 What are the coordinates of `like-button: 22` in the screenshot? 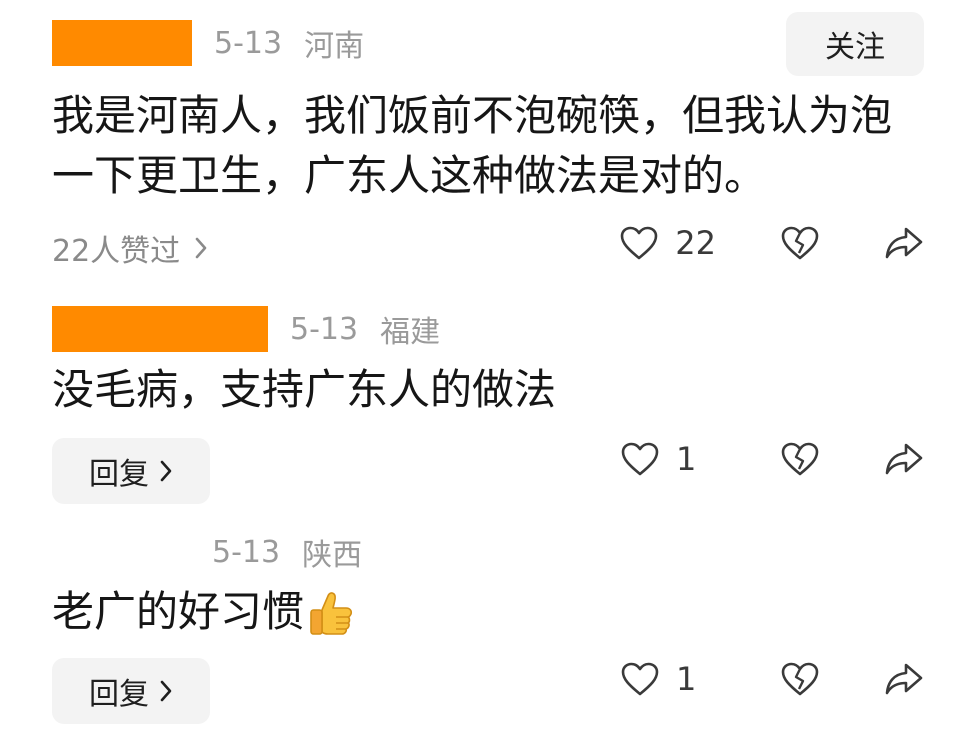 It's located at (667, 243).